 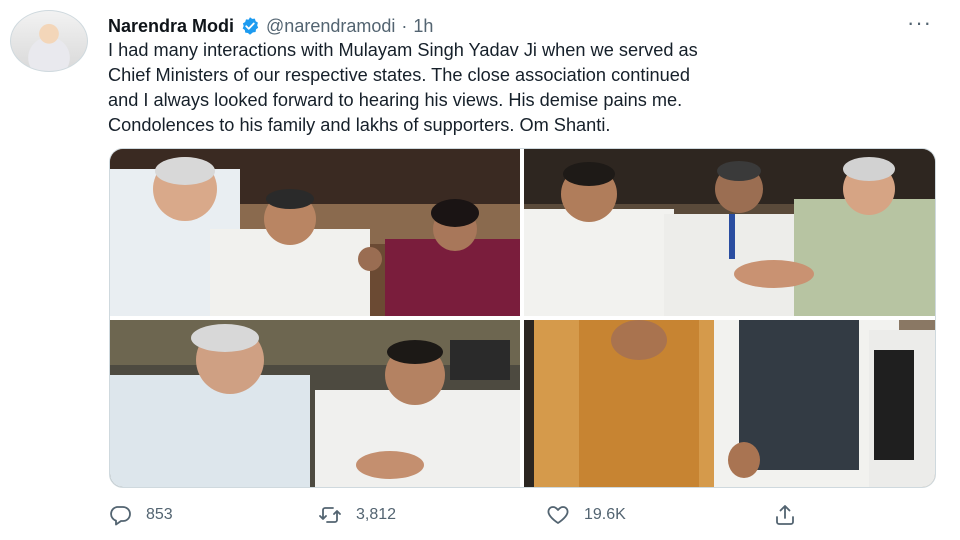 I want to click on photo-3-image, so click(x=315, y=403).